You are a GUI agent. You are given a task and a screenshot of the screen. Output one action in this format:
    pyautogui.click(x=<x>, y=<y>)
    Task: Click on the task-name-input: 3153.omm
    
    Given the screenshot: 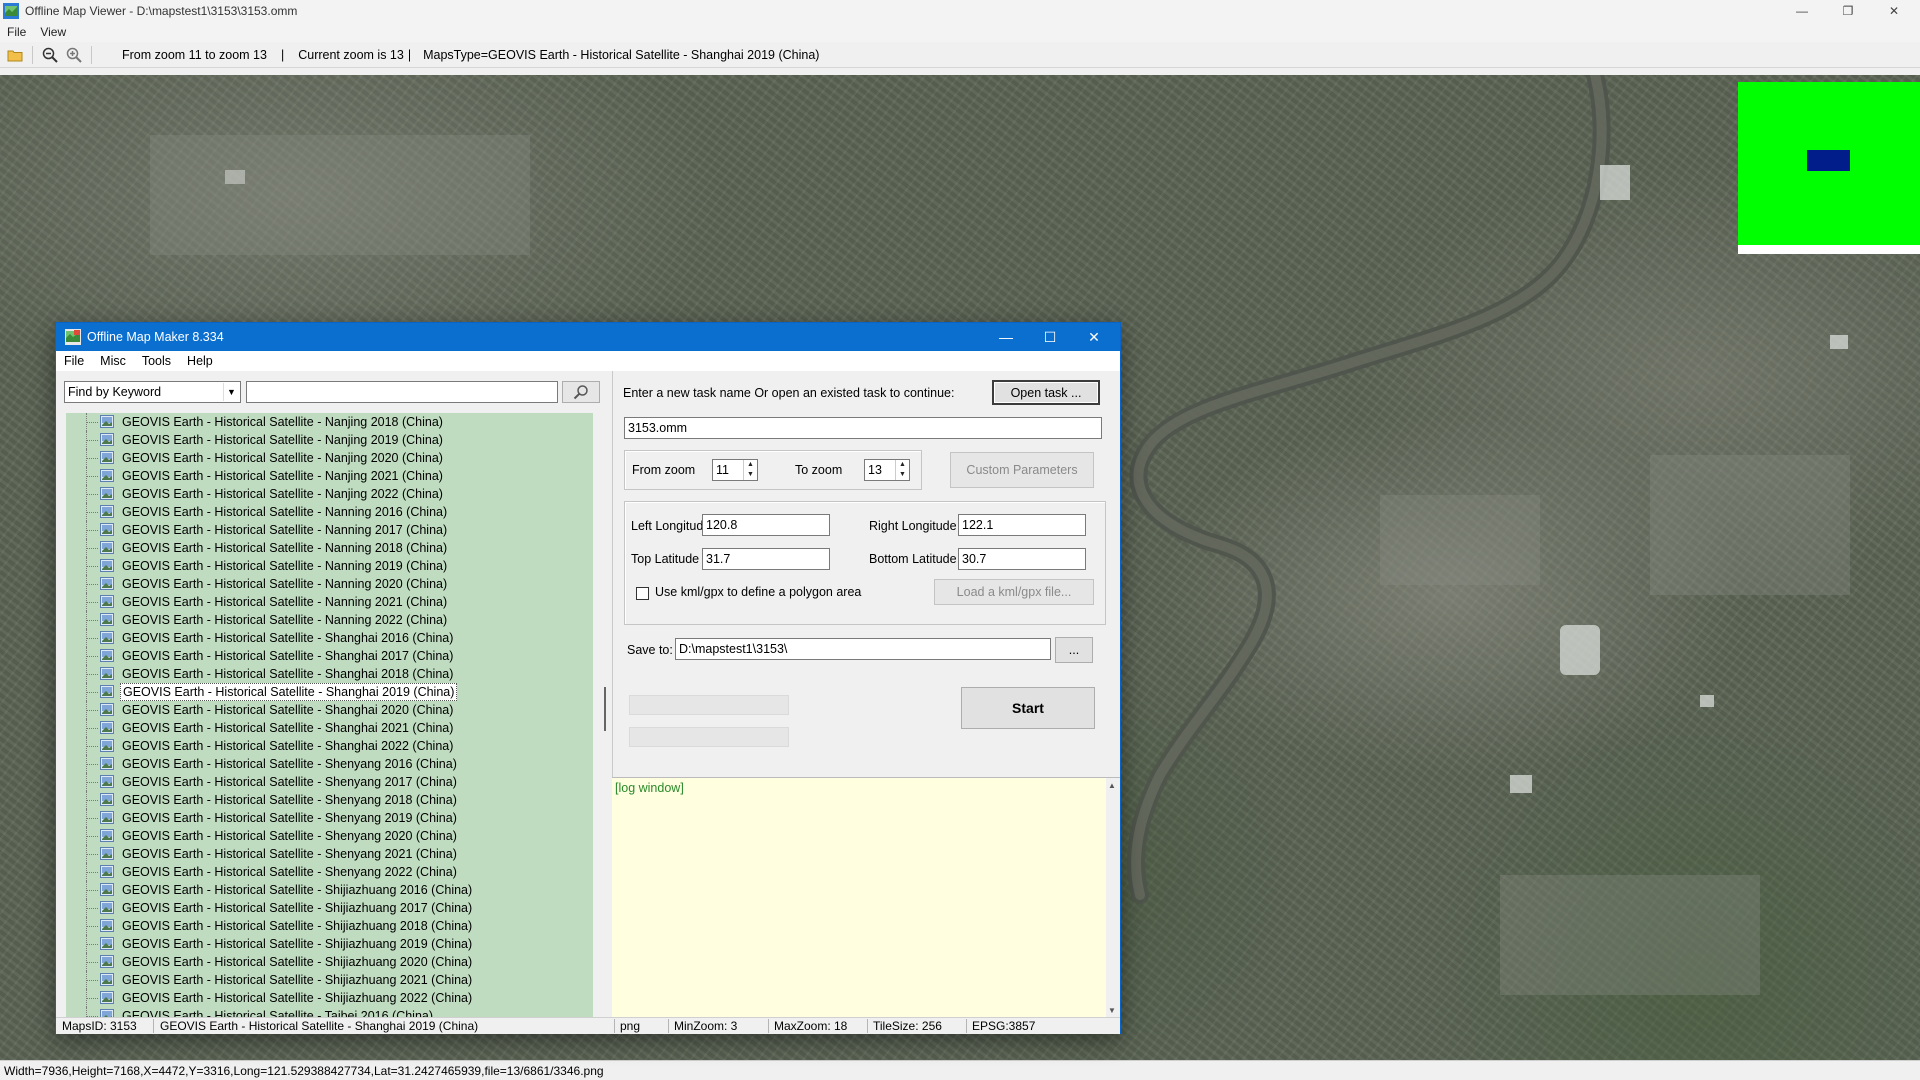 What is the action you would take?
    pyautogui.click(x=863, y=428)
    